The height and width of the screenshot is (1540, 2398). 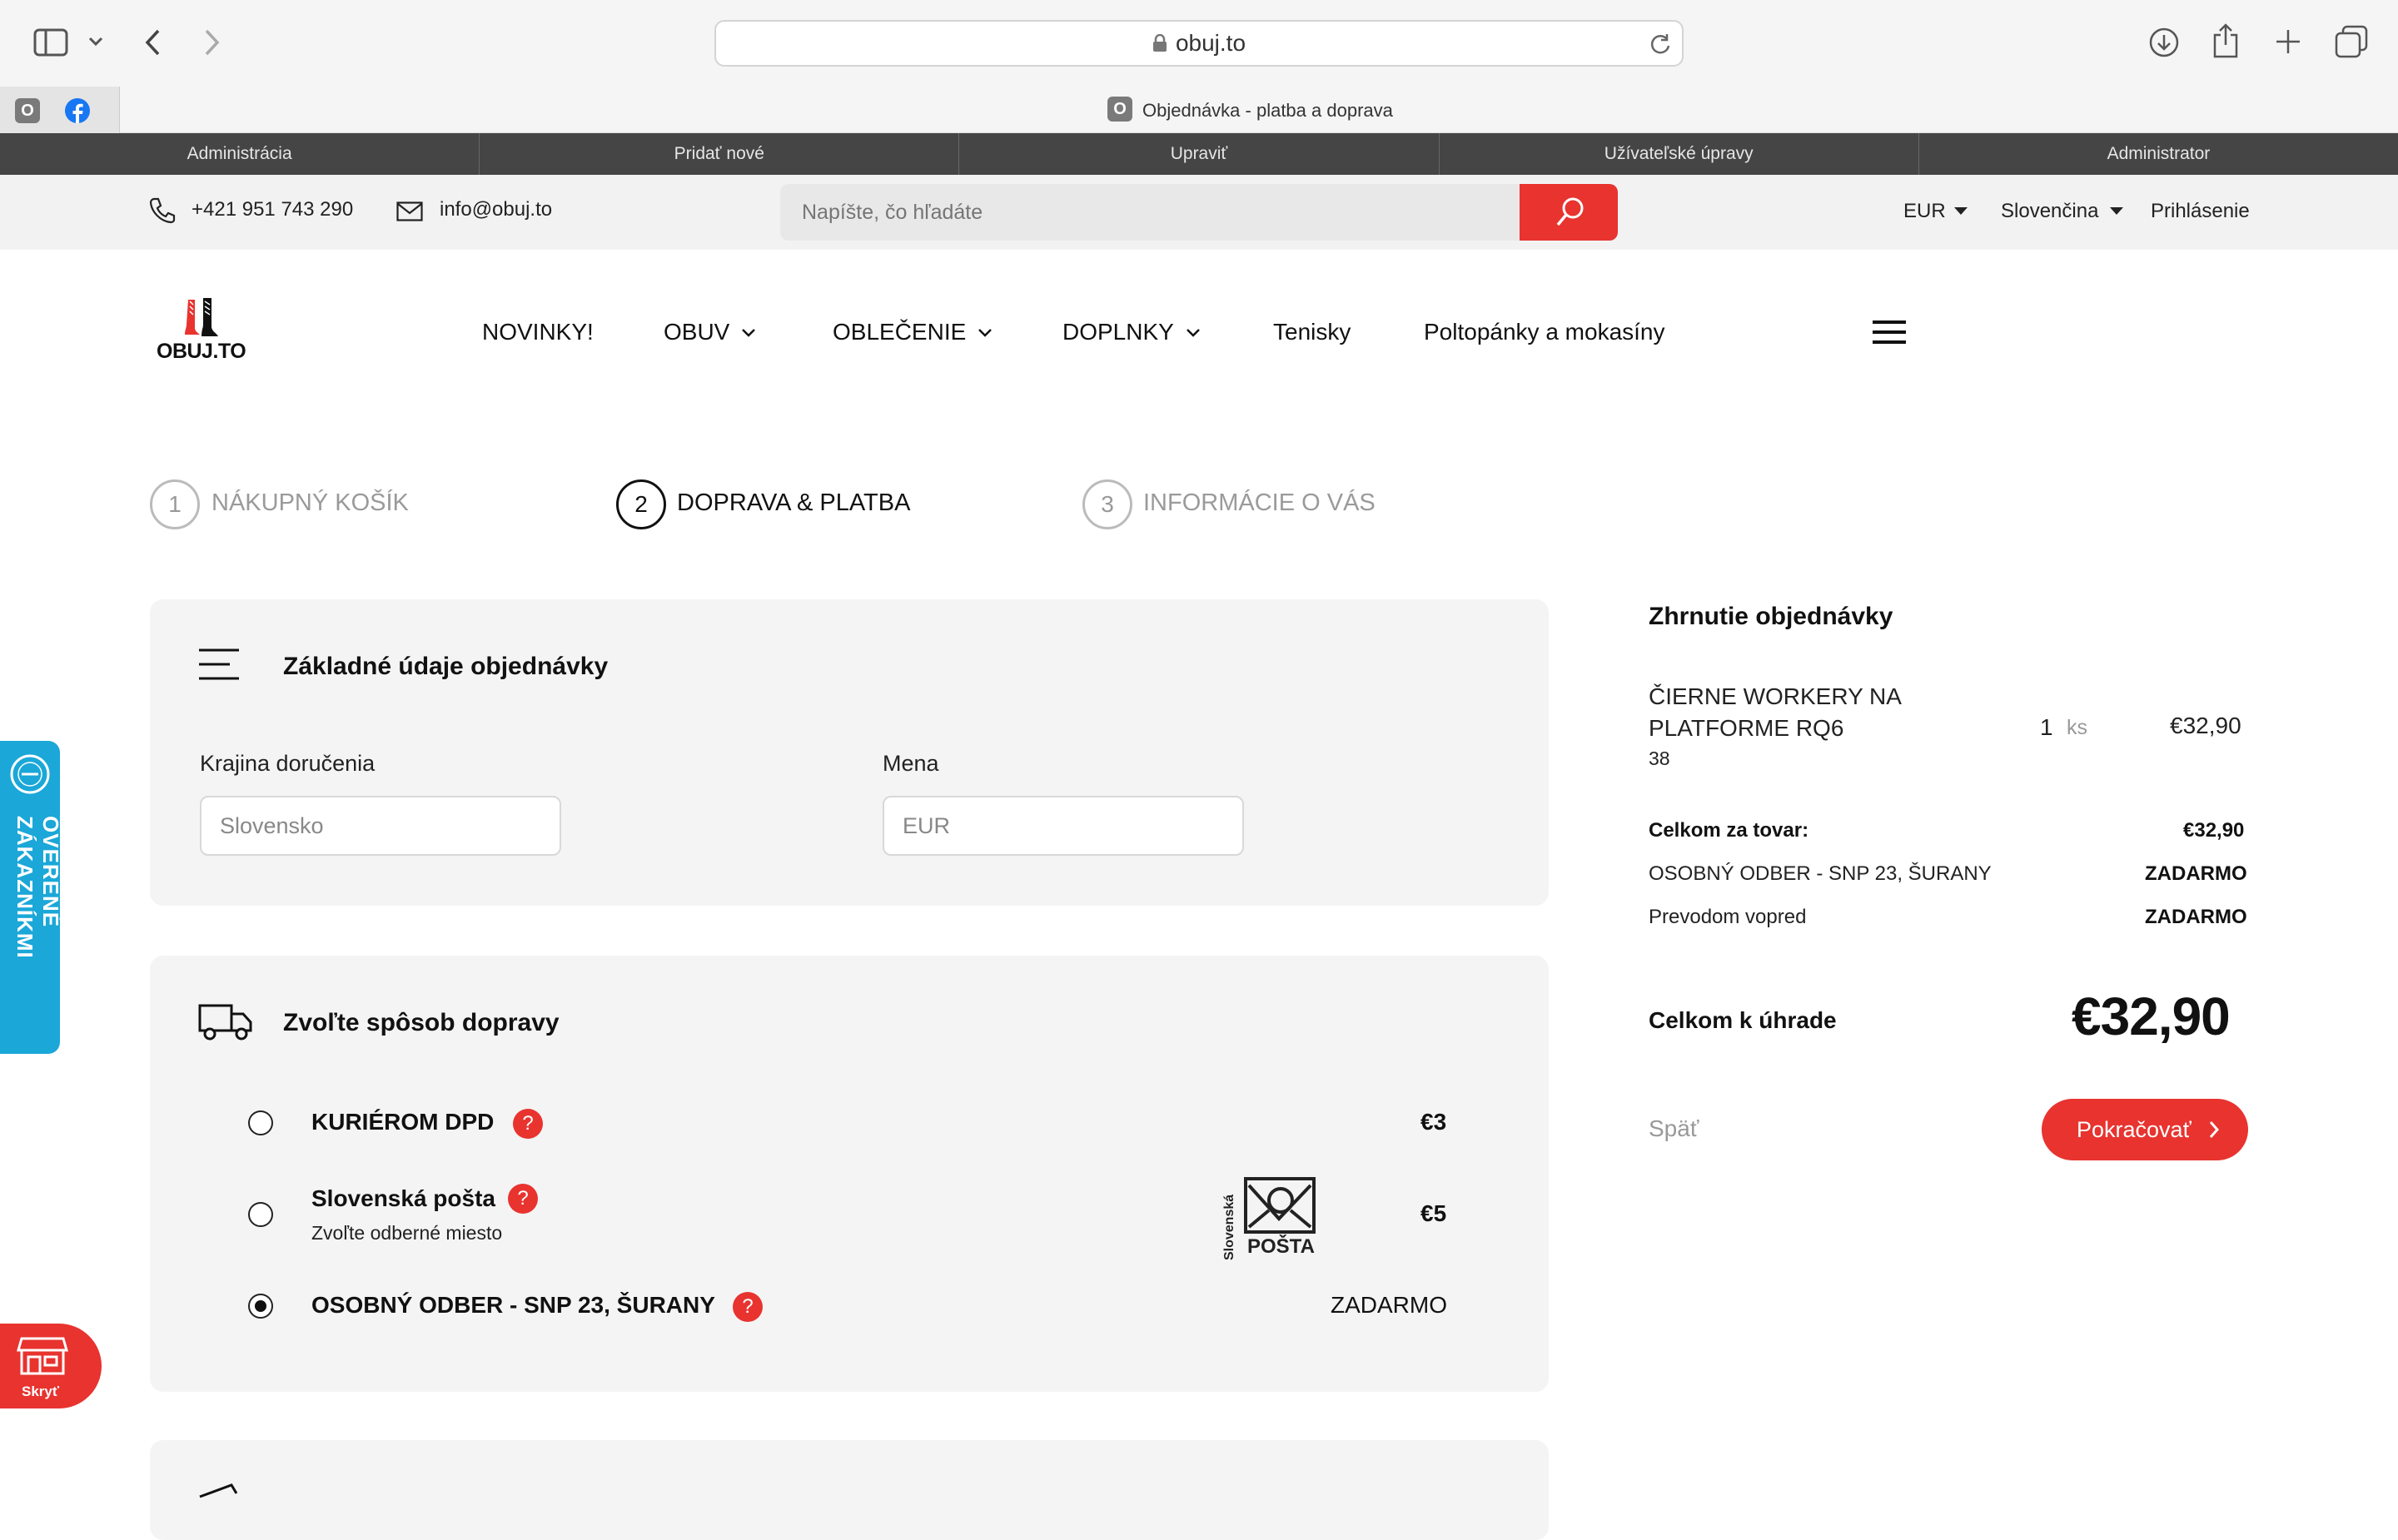 What do you see at coordinates (310, 503) in the screenshot?
I see `step-1-label: NÁKUPNÝ KOŠÍK` at bounding box center [310, 503].